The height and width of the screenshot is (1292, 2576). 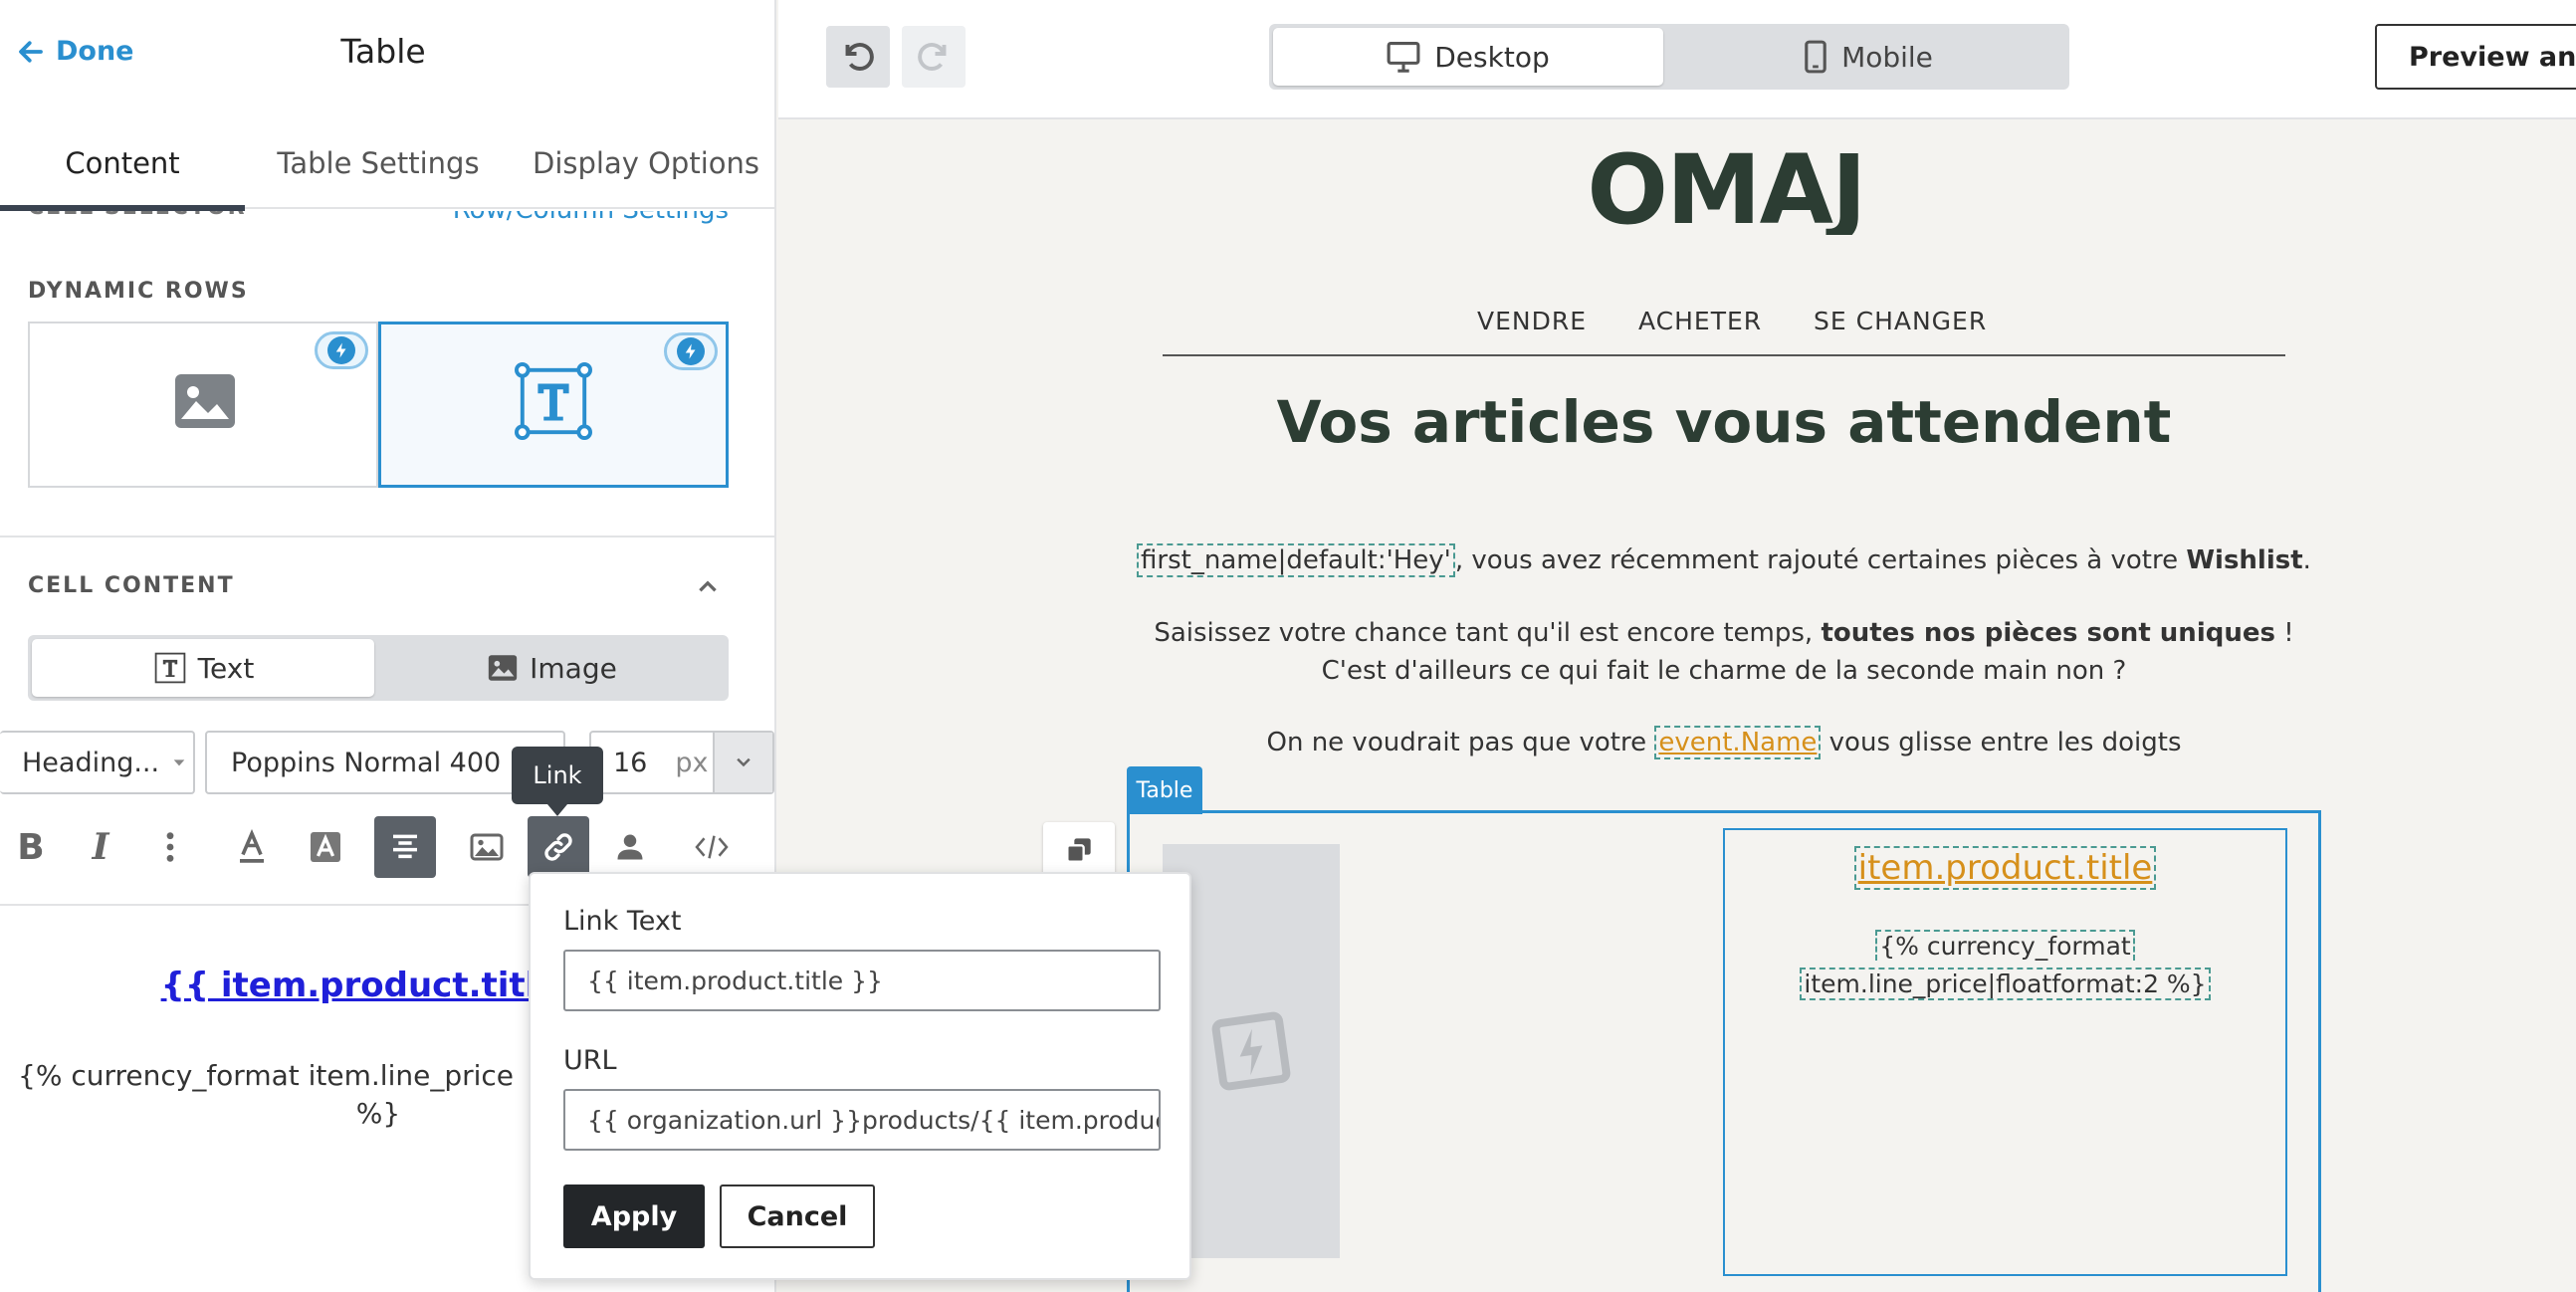 What do you see at coordinates (2005, 984) in the screenshot?
I see `item-price-line2: item.line_price|floatformat:2 %}` at bounding box center [2005, 984].